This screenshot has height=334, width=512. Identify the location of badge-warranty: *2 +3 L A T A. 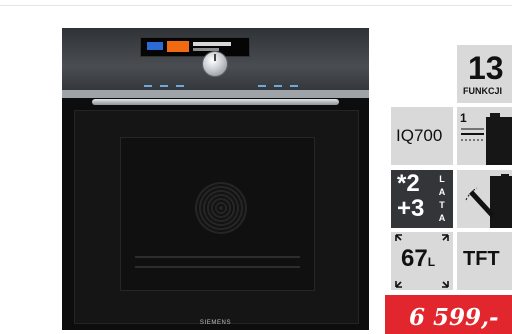
(422, 199).